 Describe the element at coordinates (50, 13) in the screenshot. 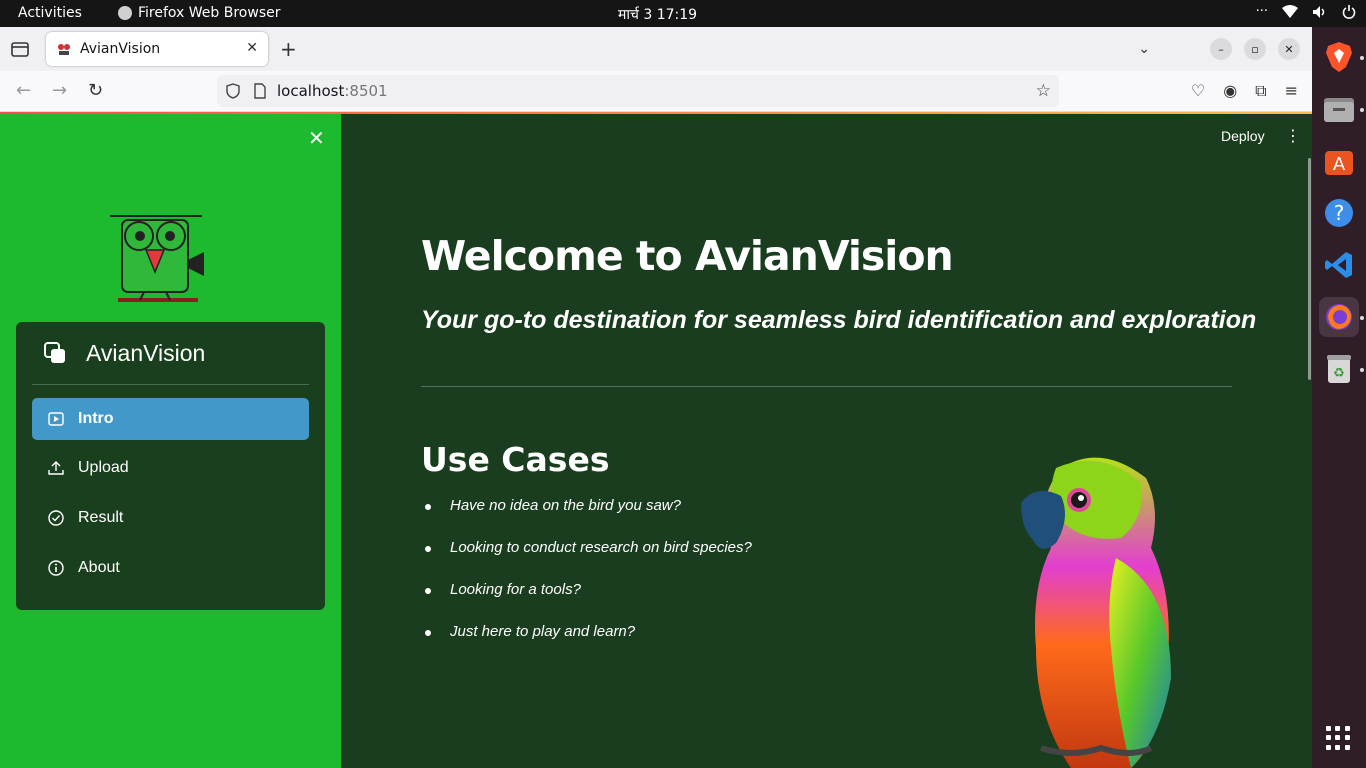

I see `activities-button: Activities` at that location.